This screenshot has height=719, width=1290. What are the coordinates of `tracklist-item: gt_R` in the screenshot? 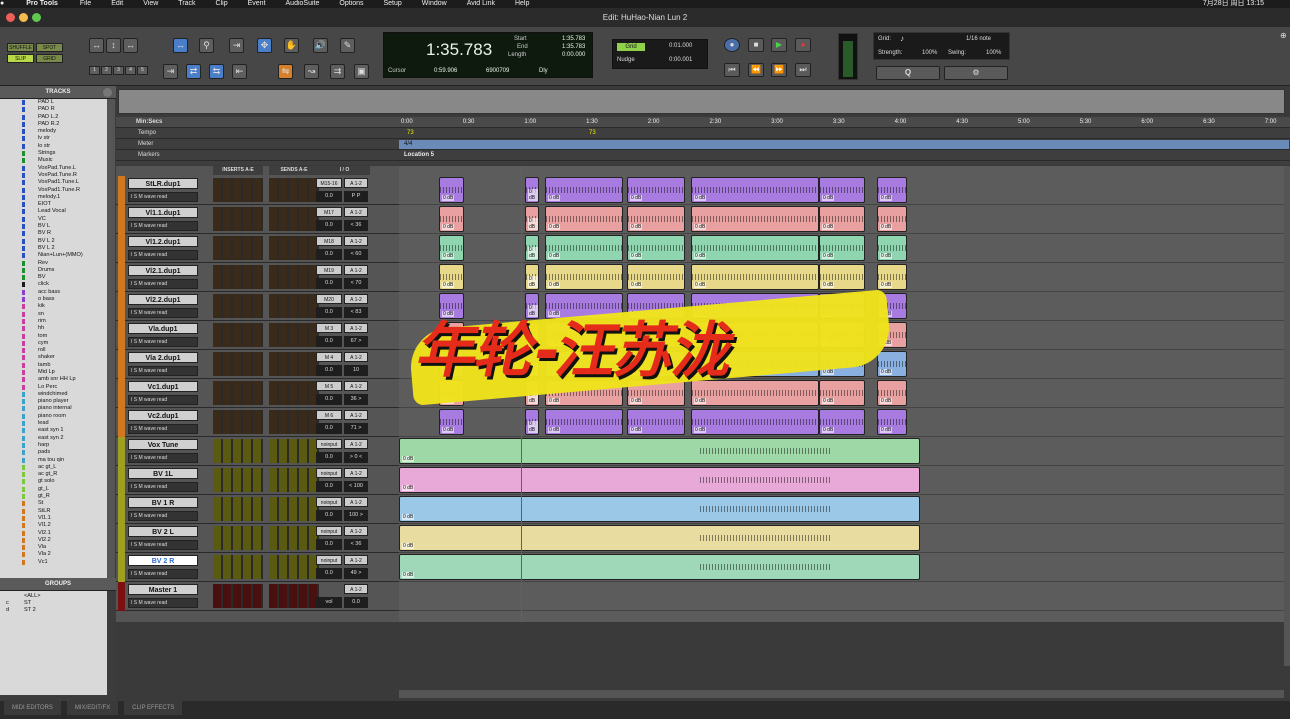 It's located at (53, 496).